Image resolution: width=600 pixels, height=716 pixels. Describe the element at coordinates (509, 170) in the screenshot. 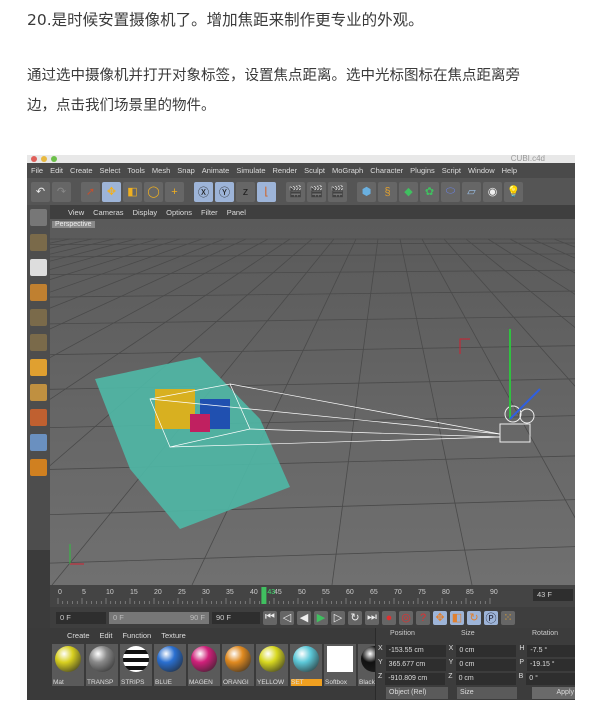

I see `menu-help: Help` at that location.